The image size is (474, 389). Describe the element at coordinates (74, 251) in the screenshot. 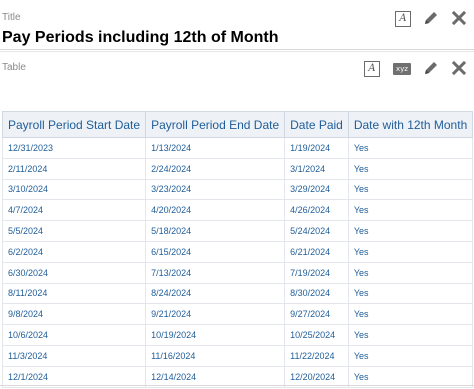

I see `start-date-cell: 6/2/2024` at that location.